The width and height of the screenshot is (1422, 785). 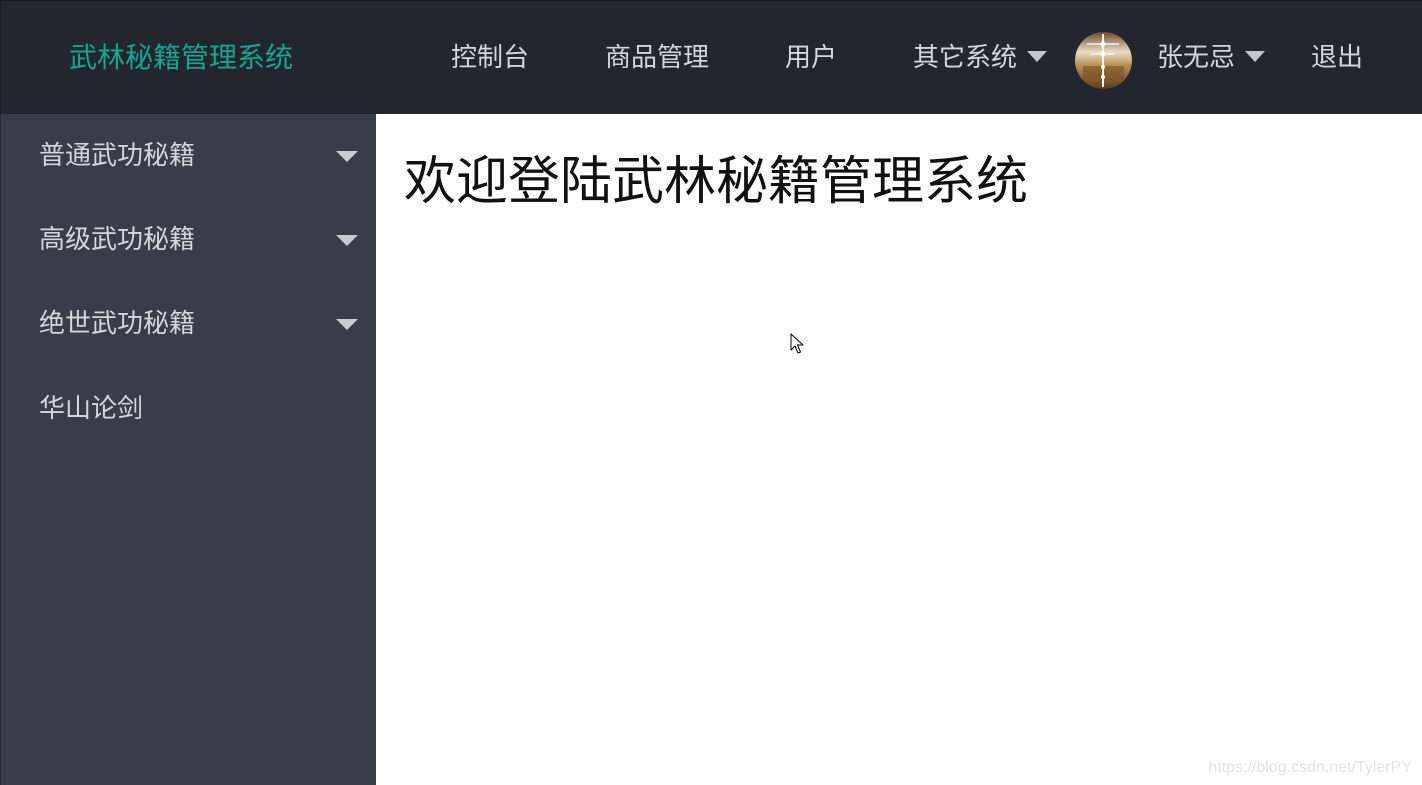 I want to click on top-header: 武林秘籍管理系统 控制台 商品管理 用户 其它系统 张无忌 退出, so click(x=711, y=57).